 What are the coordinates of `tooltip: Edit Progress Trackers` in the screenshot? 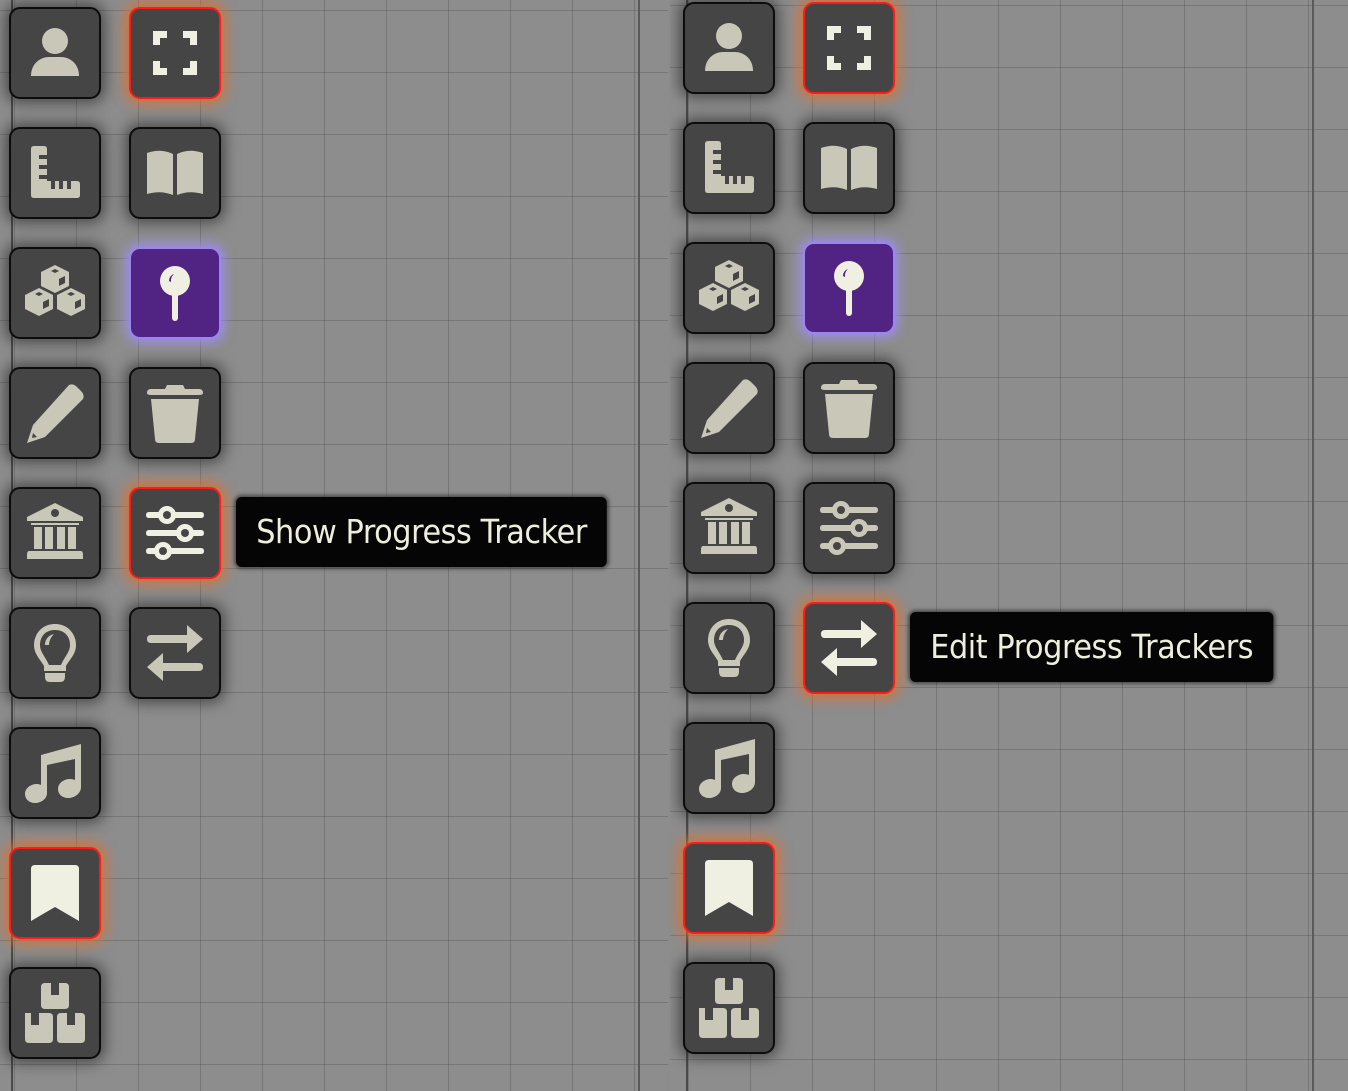 It's located at (1092, 647).